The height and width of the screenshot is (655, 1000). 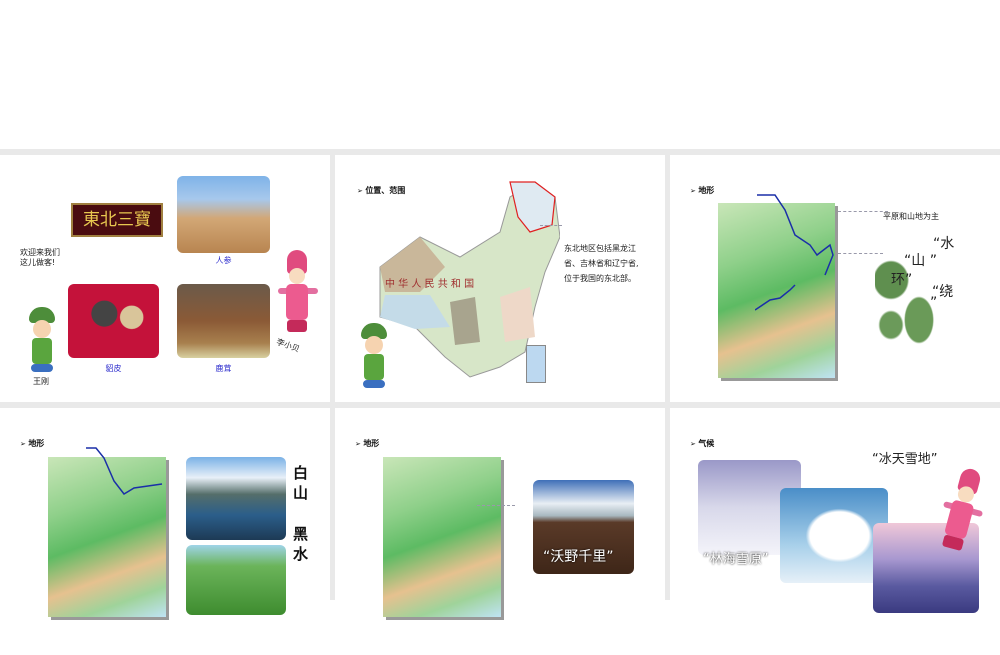 What do you see at coordinates (934, 303) in the screenshot?
I see `quote-close: ”` at bounding box center [934, 303].